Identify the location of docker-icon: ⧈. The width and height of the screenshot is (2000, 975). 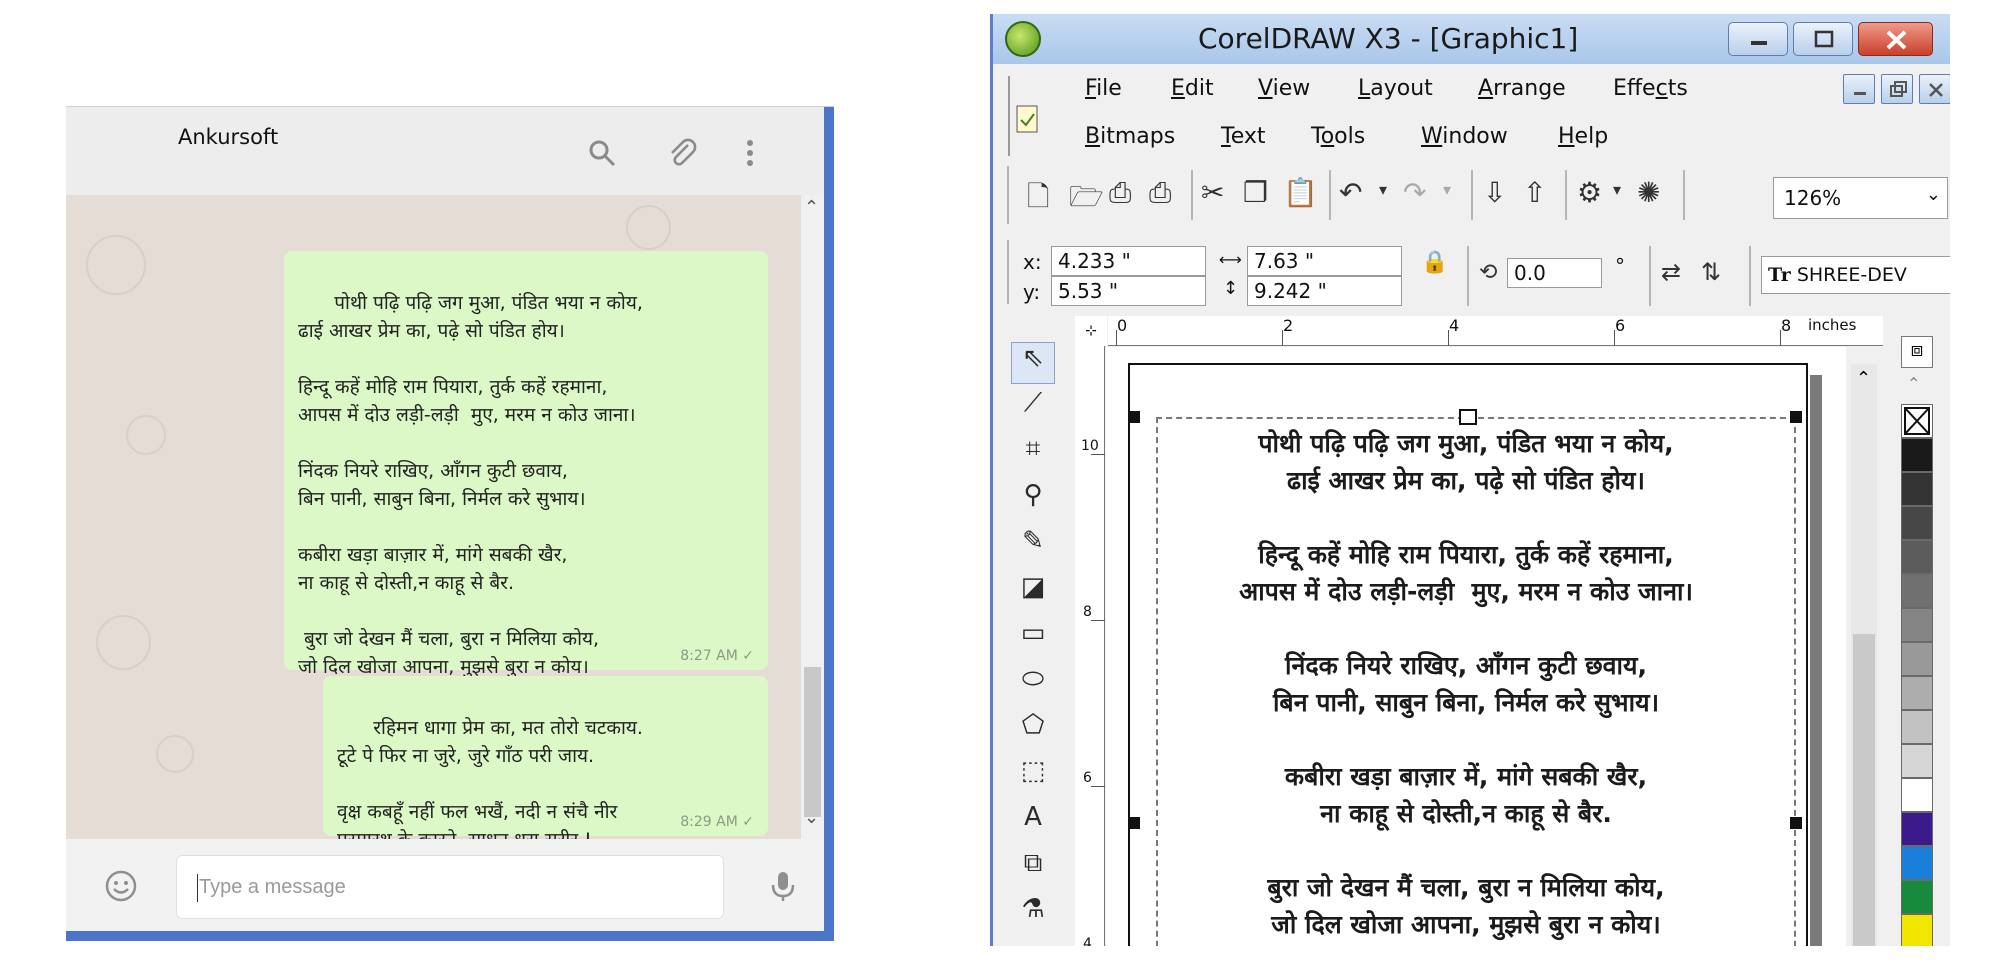
(1917, 352).